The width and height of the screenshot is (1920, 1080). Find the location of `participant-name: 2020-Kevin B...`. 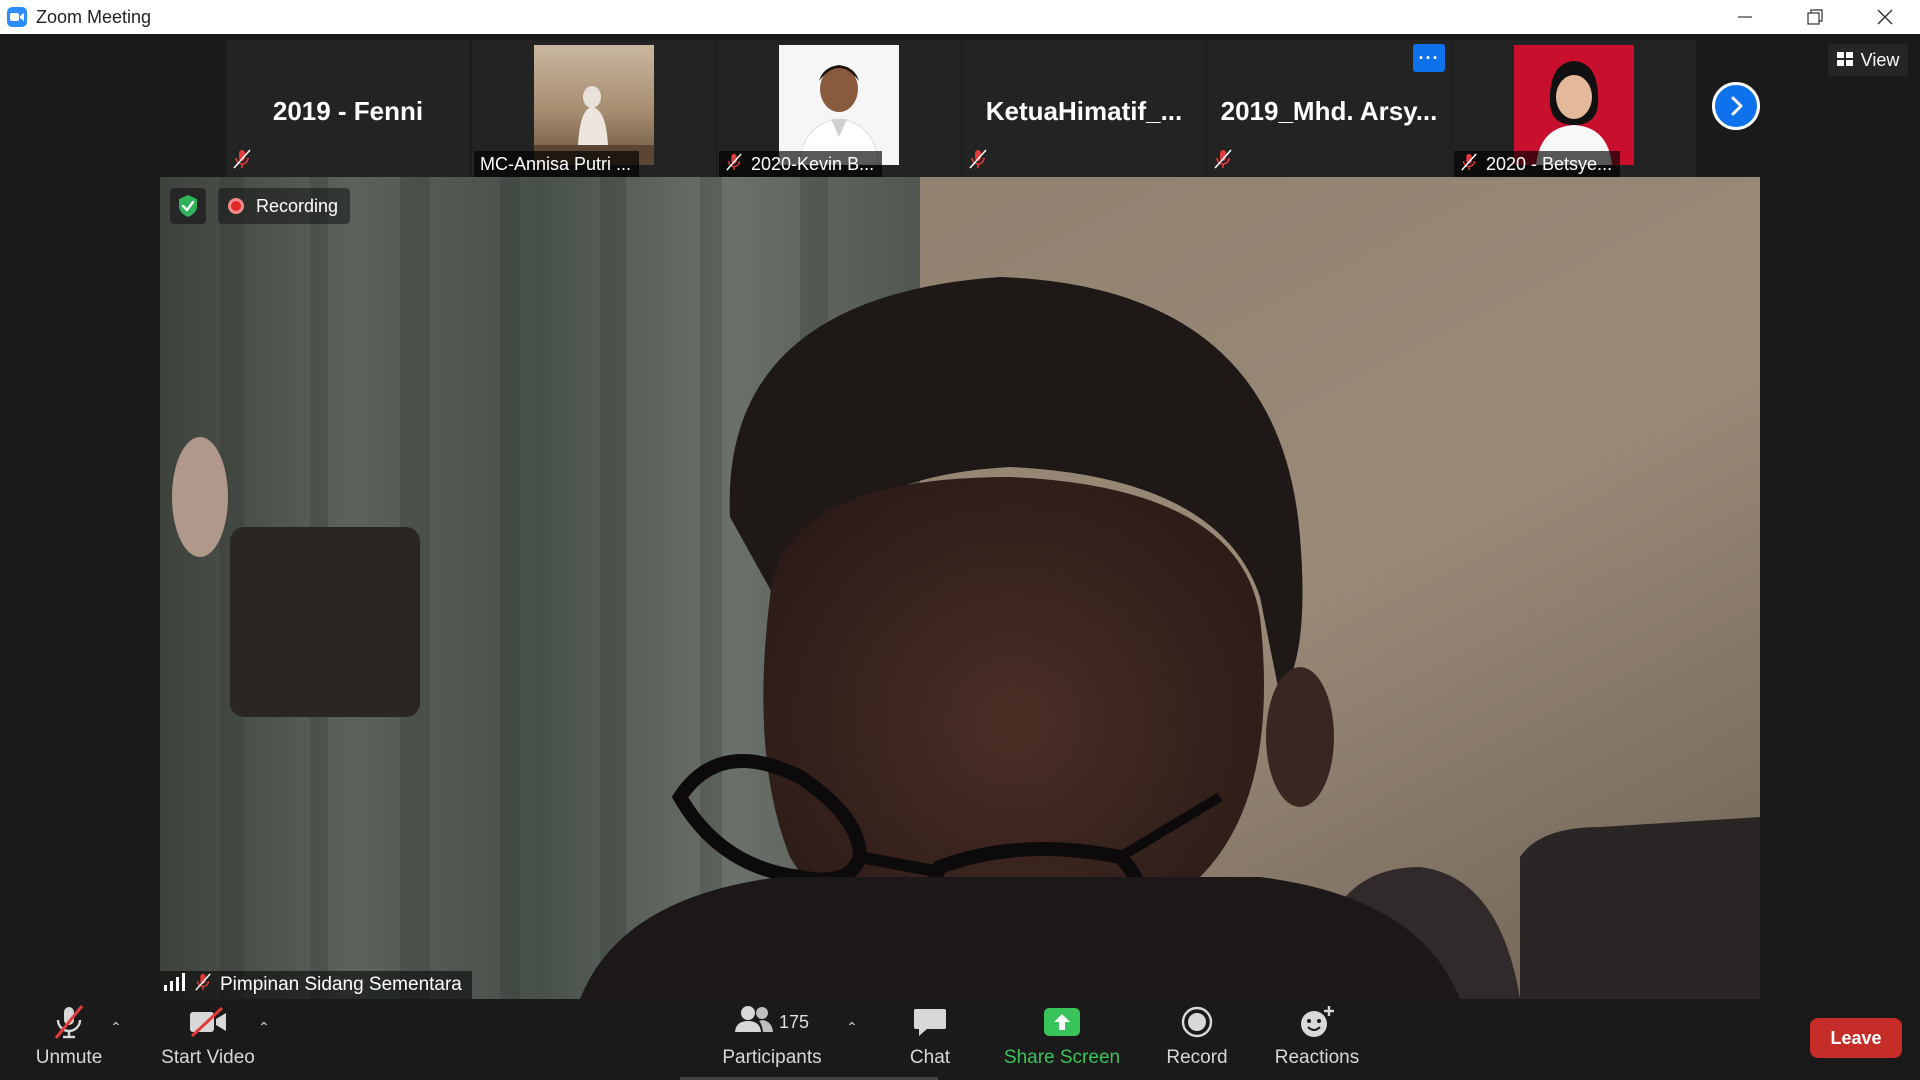

participant-name: 2020-Kevin B... is located at coordinates (813, 163).